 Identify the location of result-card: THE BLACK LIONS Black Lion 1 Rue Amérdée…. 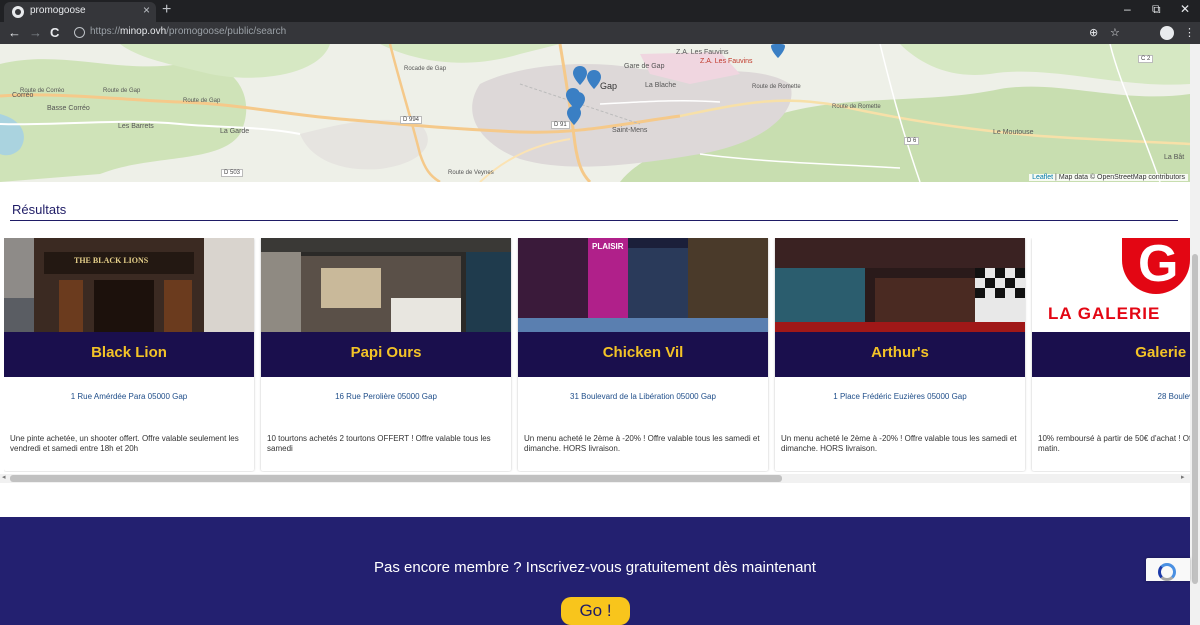
(129, 354).